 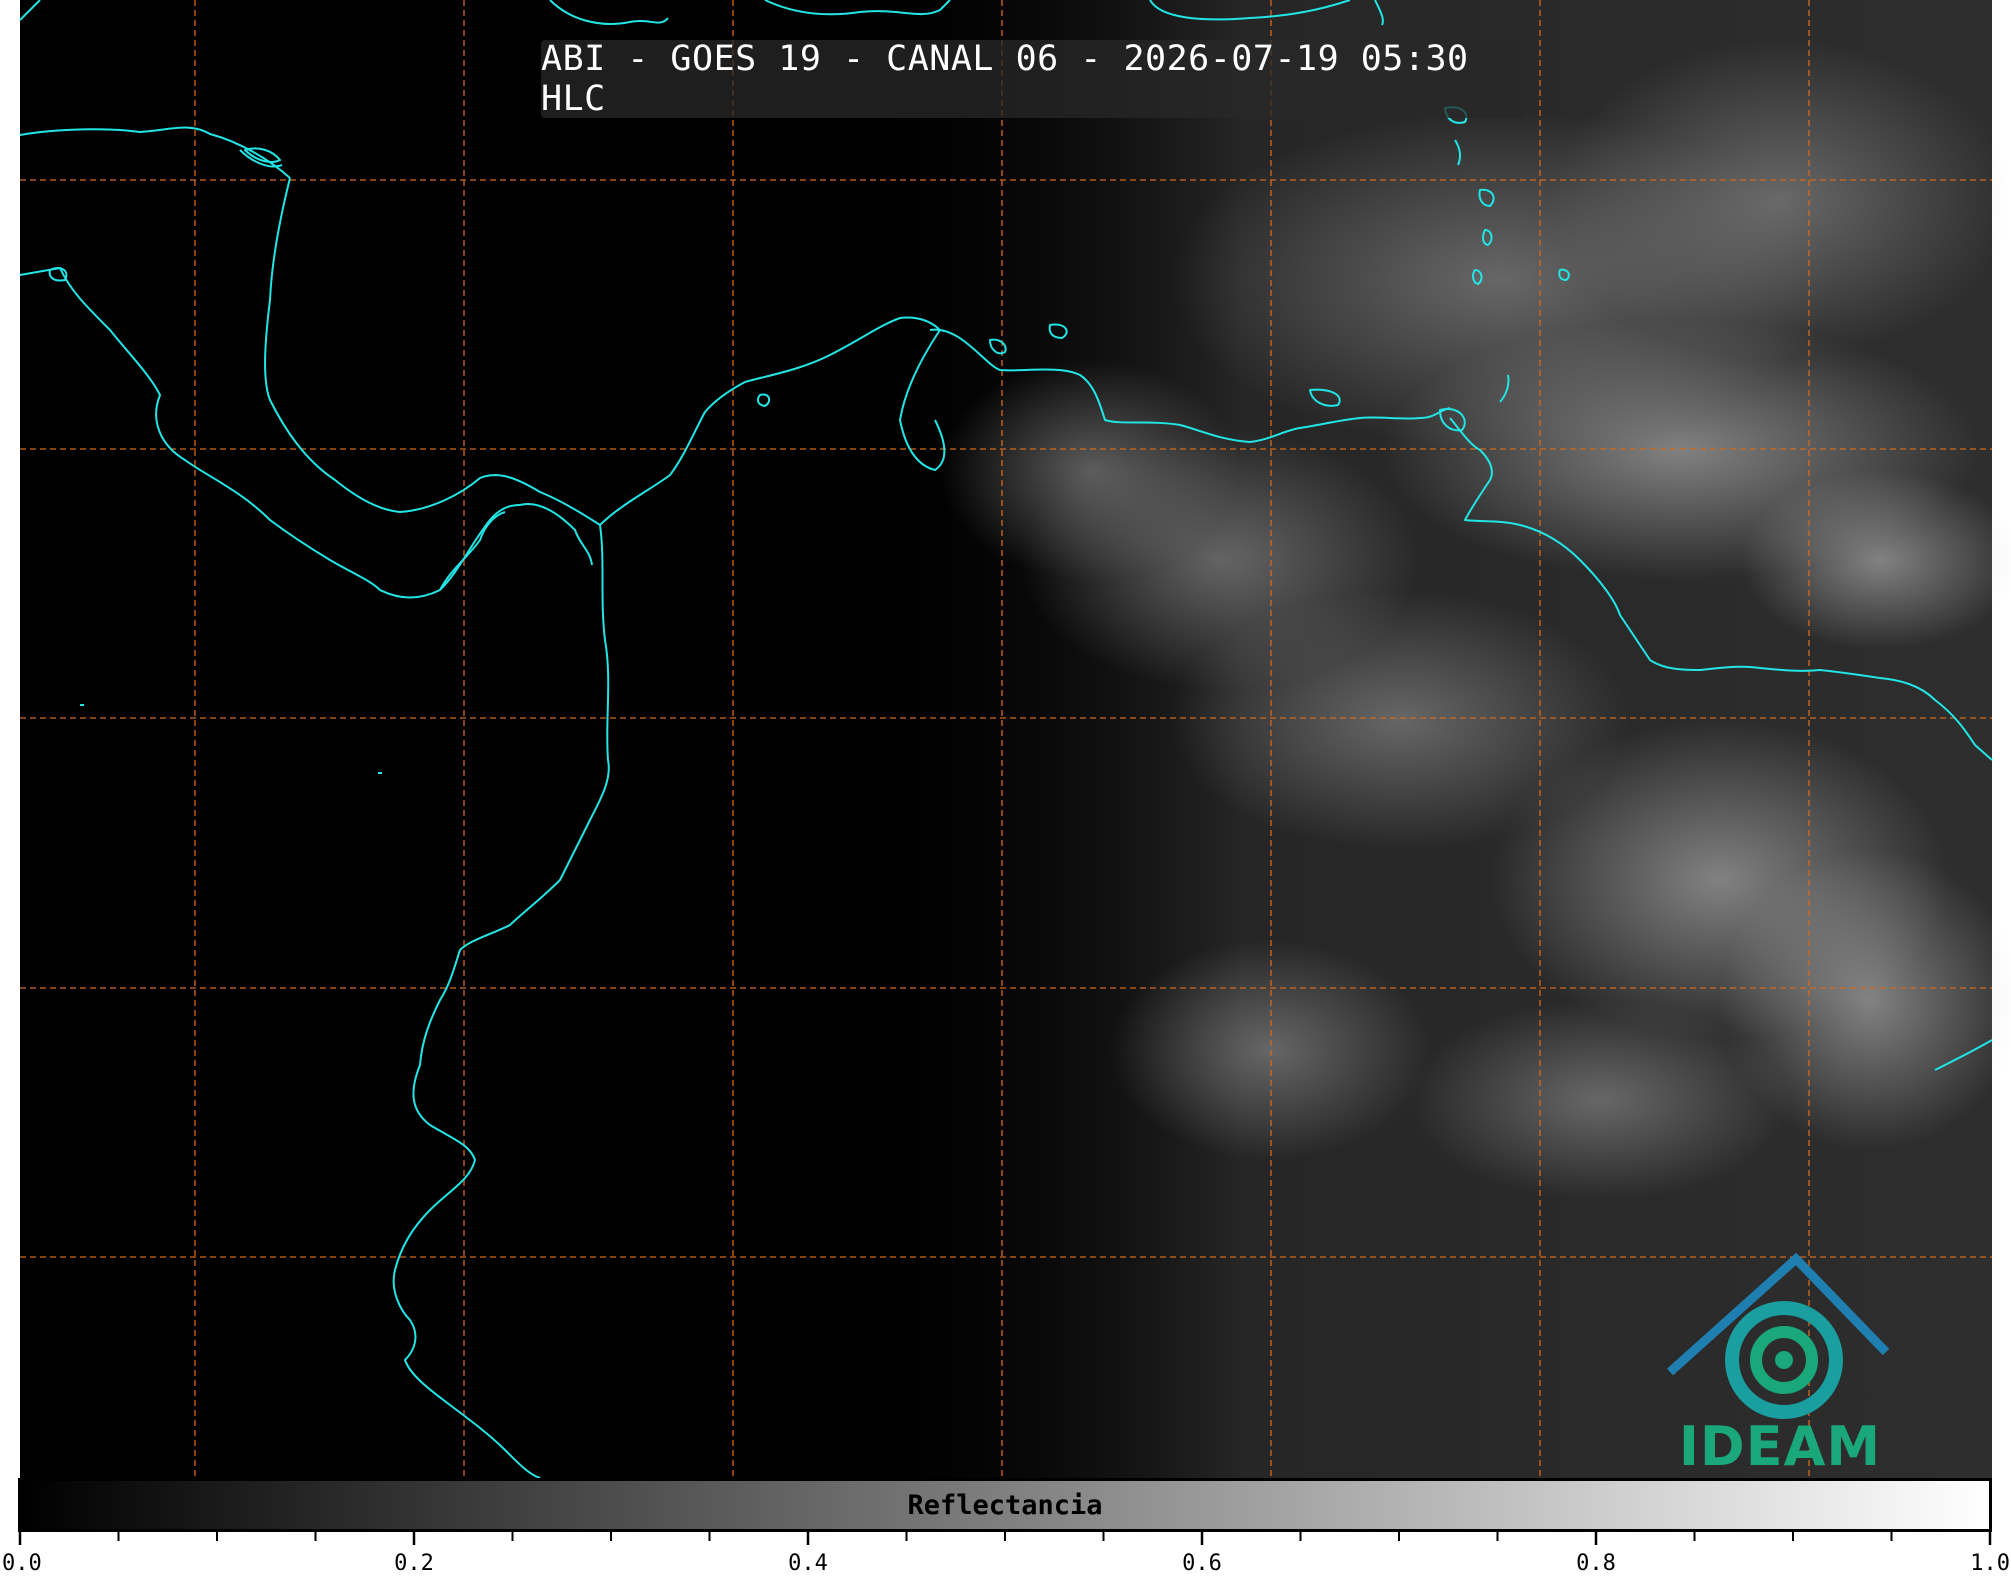 I want to click on colorbar-tick-label: 0.2, so click(x=414, y=1563).